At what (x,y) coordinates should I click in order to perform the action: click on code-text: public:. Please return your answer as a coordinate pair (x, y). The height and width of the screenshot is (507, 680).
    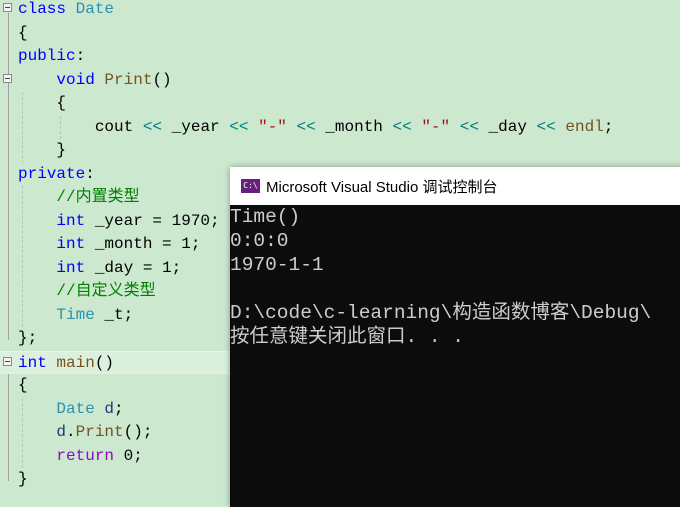
    Looking at the image, I should click on (51, 57).